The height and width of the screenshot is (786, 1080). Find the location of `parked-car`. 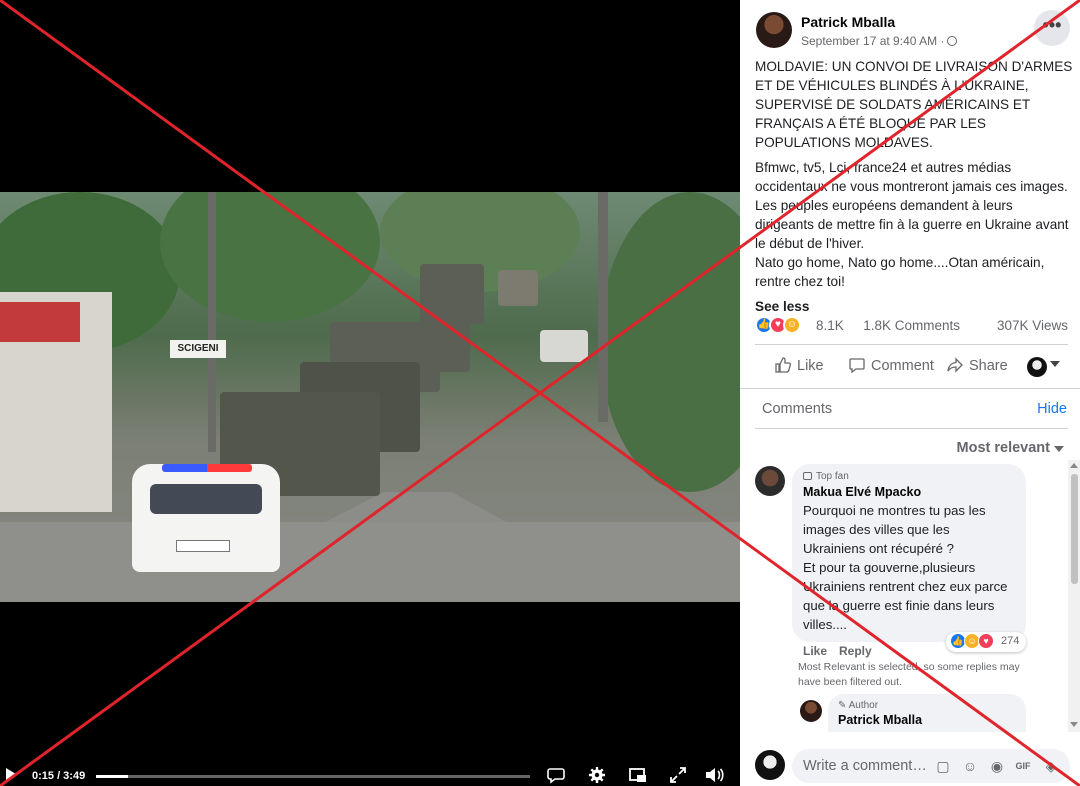

parked-car is located at coordinates (564, 346).